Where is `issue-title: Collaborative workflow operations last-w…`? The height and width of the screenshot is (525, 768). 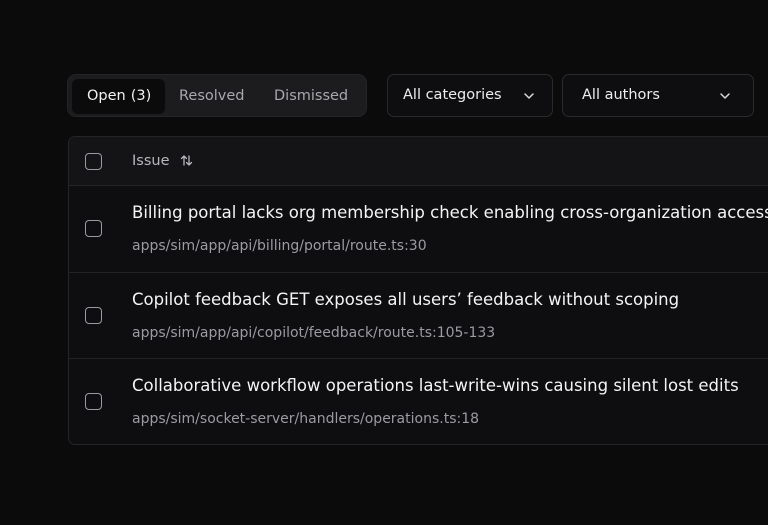
issue-title: Collaborative workflow operations last-w… is located at coordinates (435, 385).